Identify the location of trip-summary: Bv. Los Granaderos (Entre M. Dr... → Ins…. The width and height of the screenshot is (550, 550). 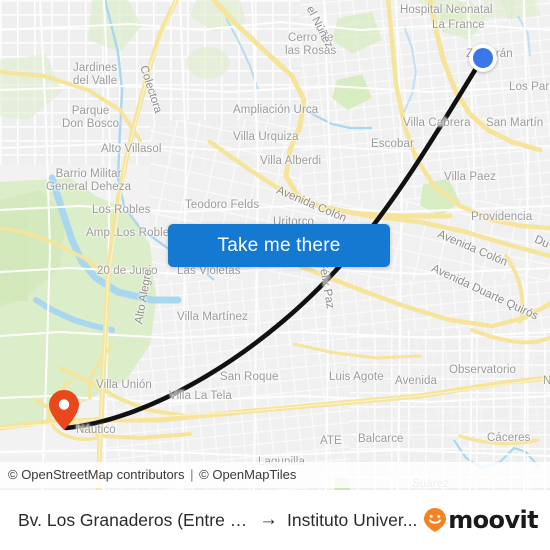
(218, 520).